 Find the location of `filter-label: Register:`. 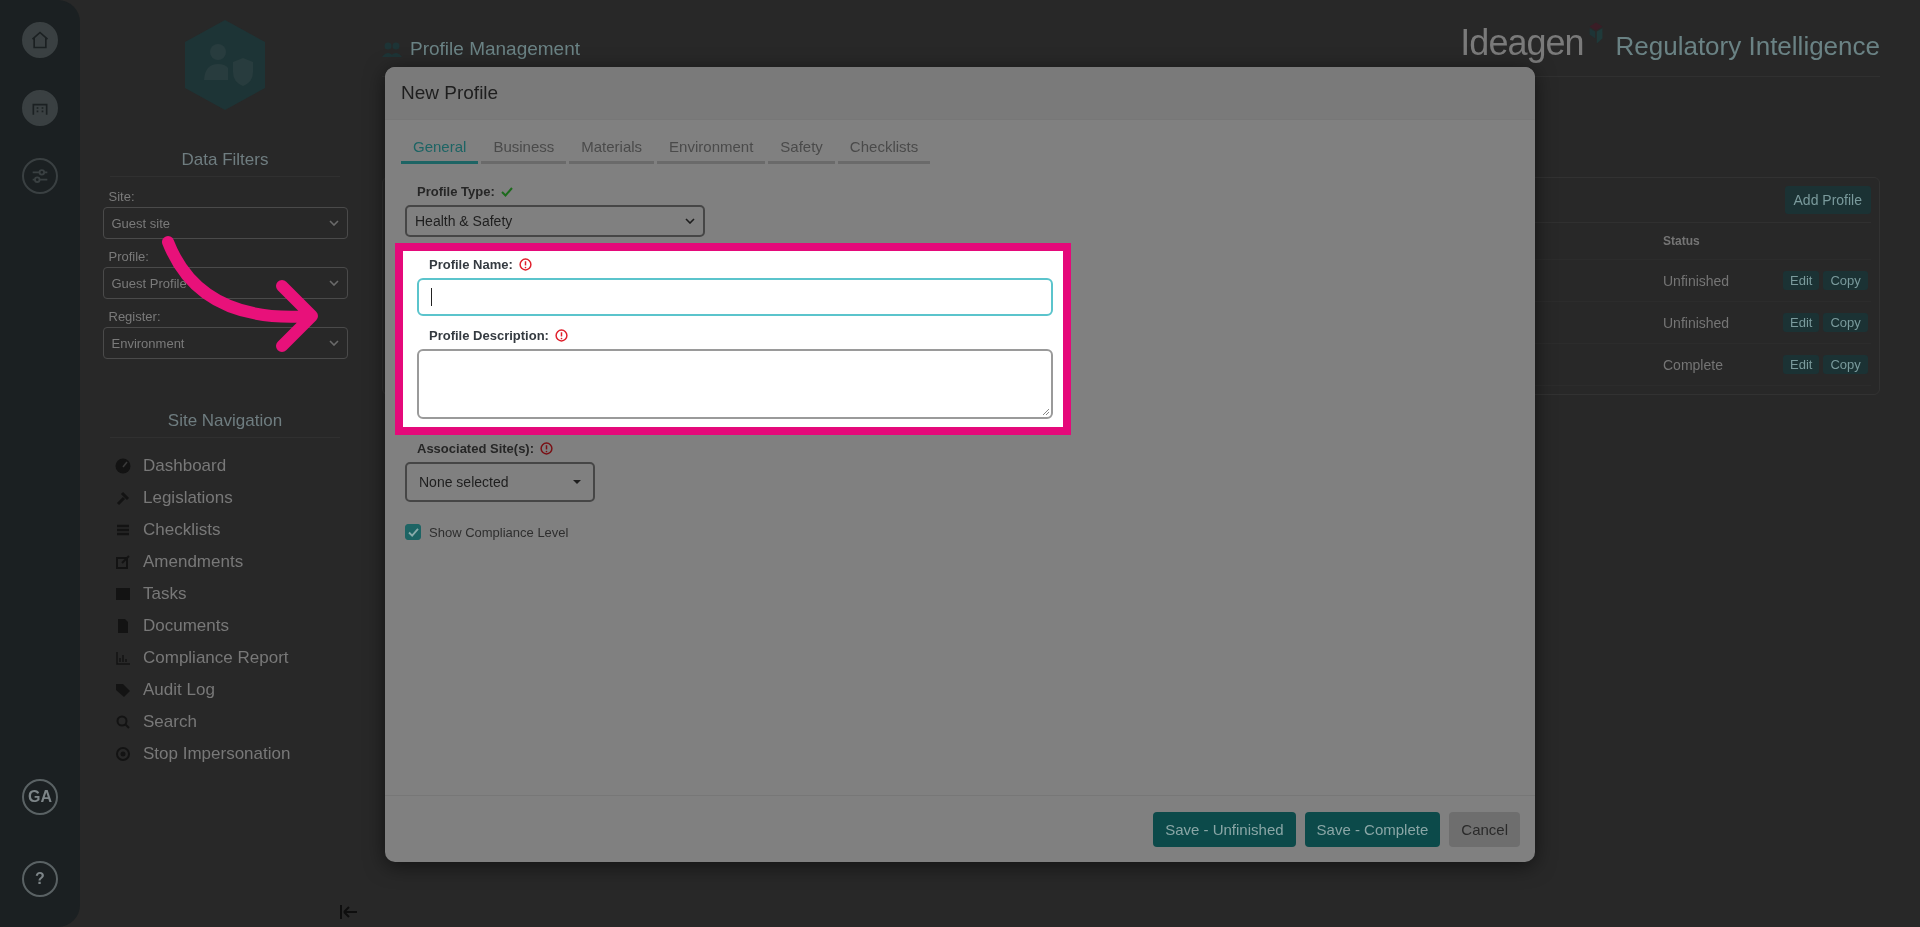

filter-label: Register: is located at coordinates (134, 316).